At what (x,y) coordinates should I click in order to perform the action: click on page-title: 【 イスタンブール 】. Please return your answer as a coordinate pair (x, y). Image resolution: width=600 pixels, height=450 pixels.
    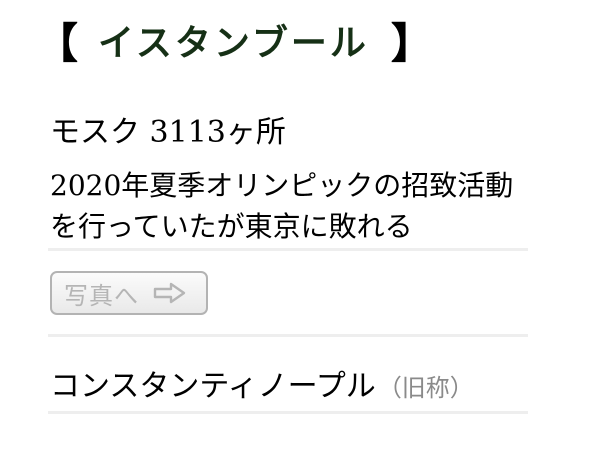
    Looking at the image, I should click on (234, 44).